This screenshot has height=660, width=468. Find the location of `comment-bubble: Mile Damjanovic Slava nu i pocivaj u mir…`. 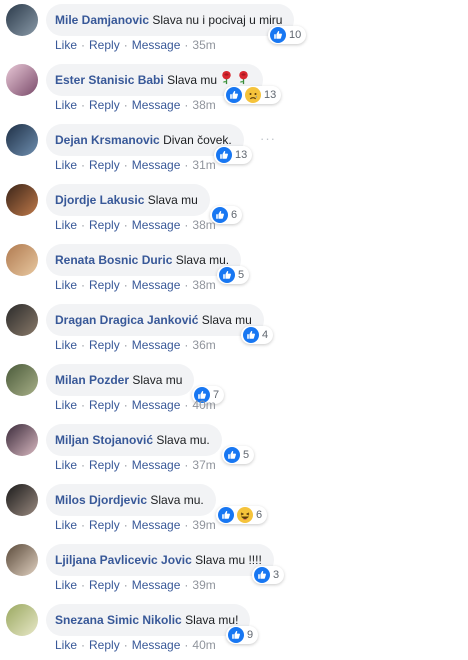

comment-bubble: Mile Damjanovic Slava nu i pocivaj u mir… is located at coordinates (170, 20).